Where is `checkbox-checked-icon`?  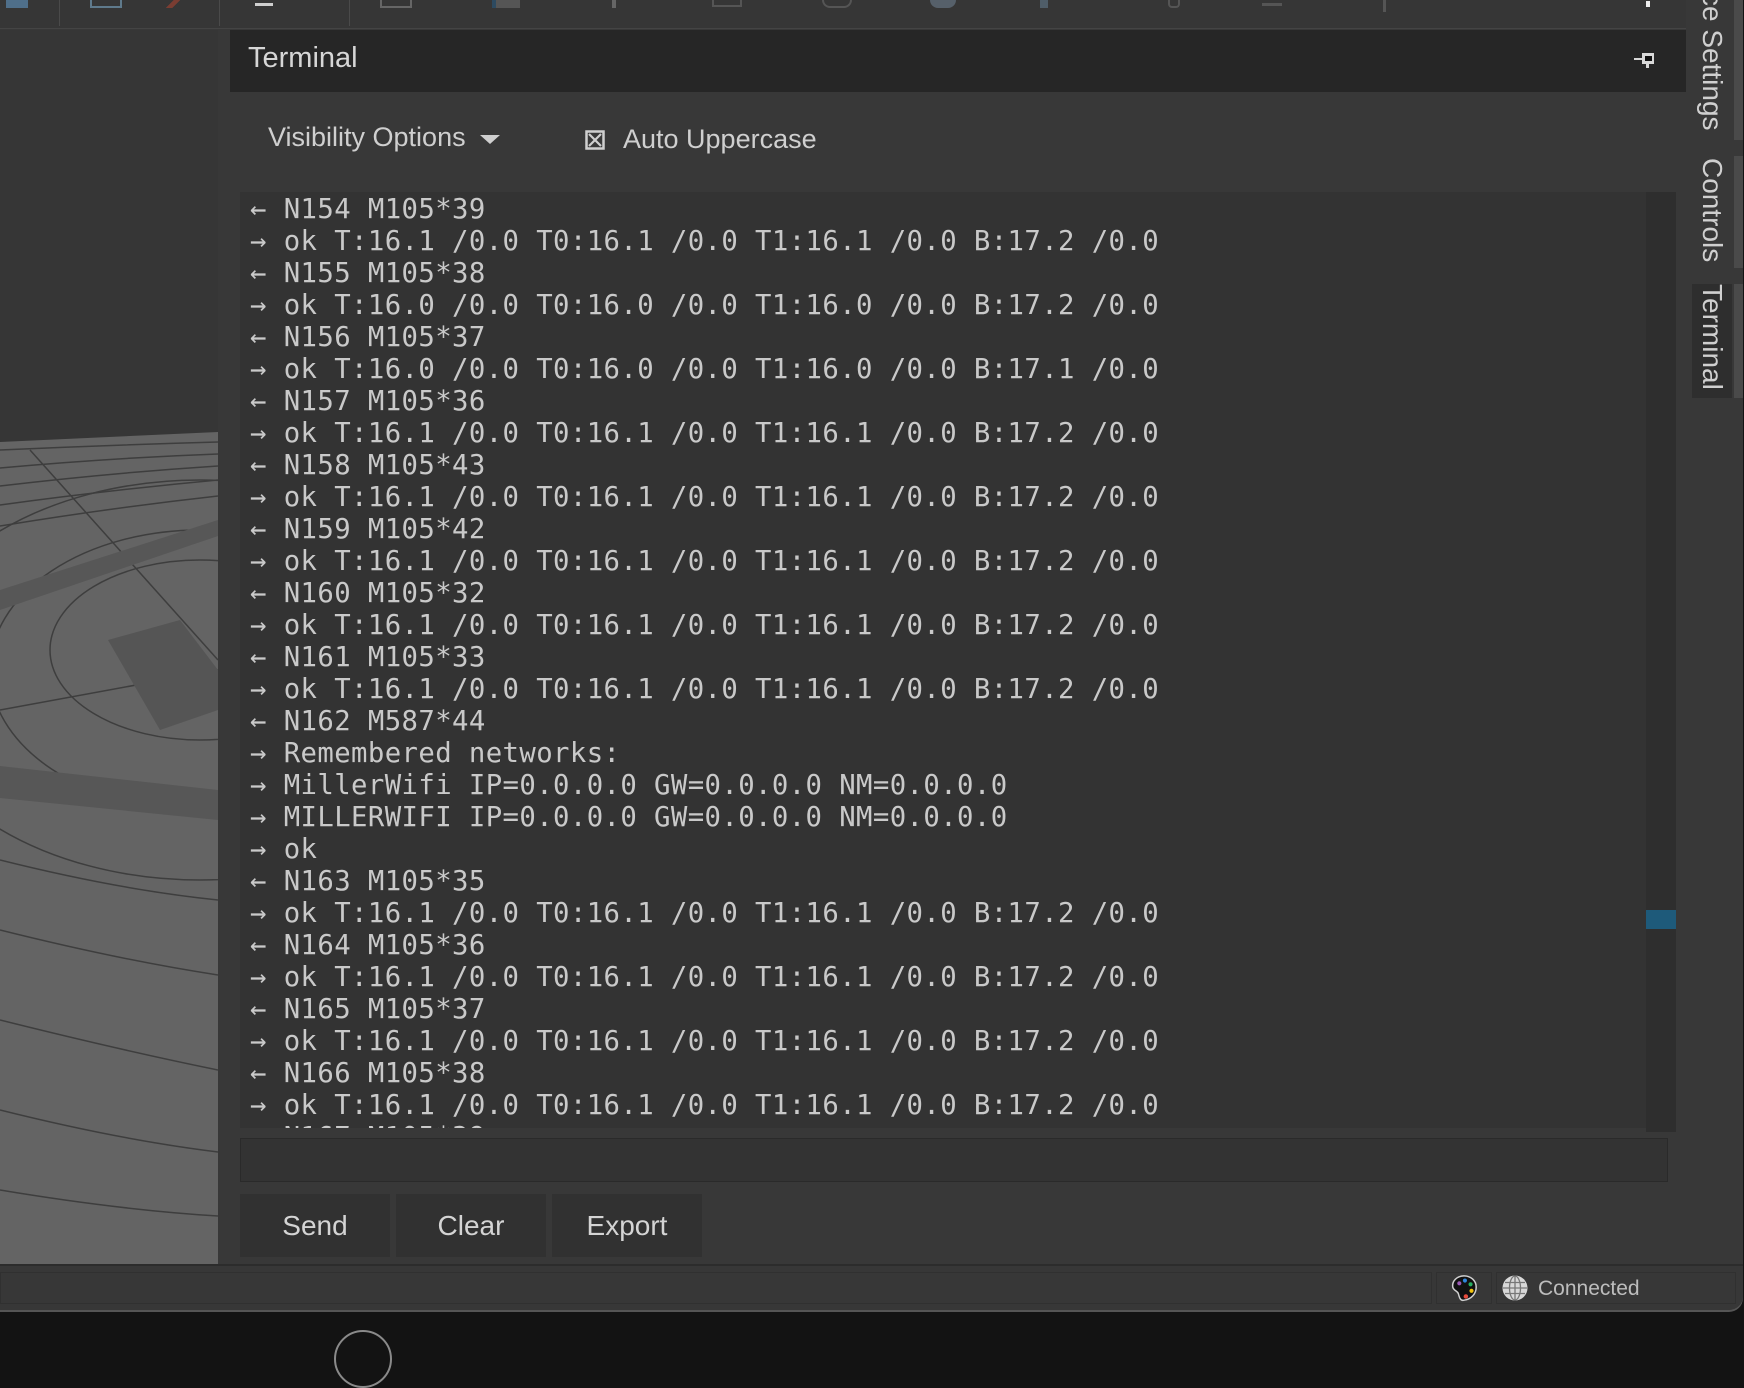
checkbox-checked-icon is located at coordinates (595, 139).